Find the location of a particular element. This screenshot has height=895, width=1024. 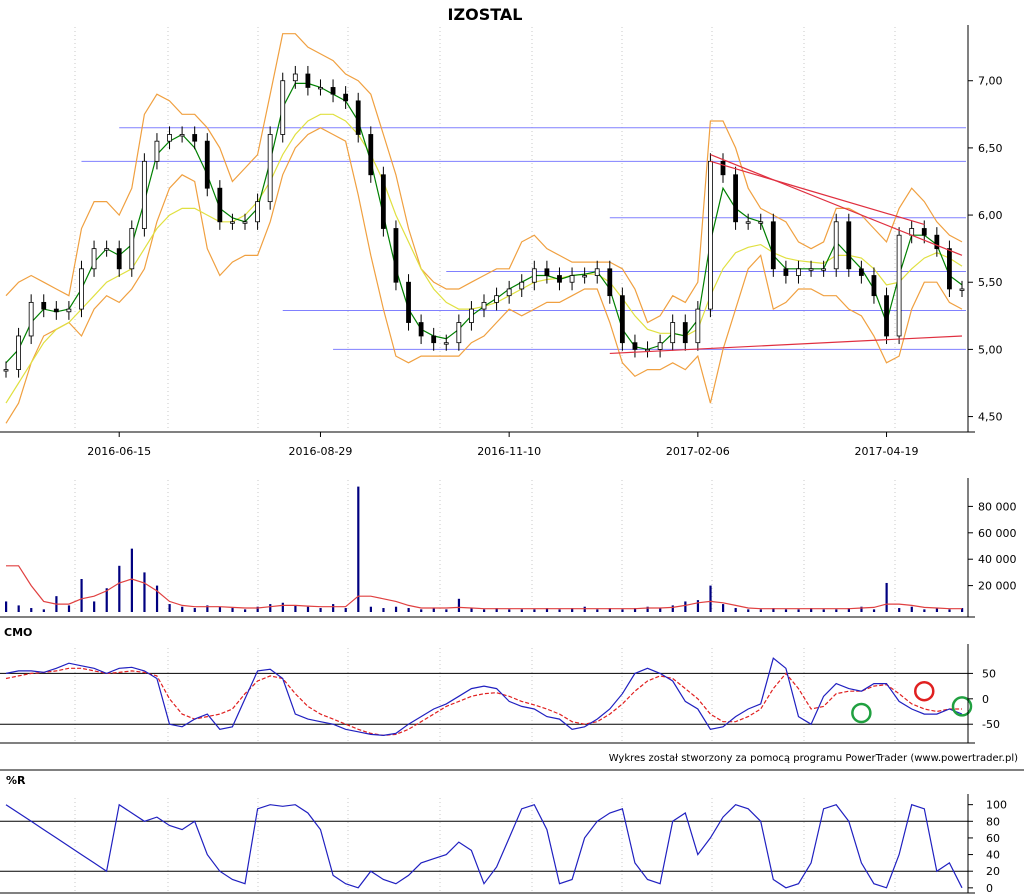

cmo-panel-label: CMO is located at coordinates (18, 632).